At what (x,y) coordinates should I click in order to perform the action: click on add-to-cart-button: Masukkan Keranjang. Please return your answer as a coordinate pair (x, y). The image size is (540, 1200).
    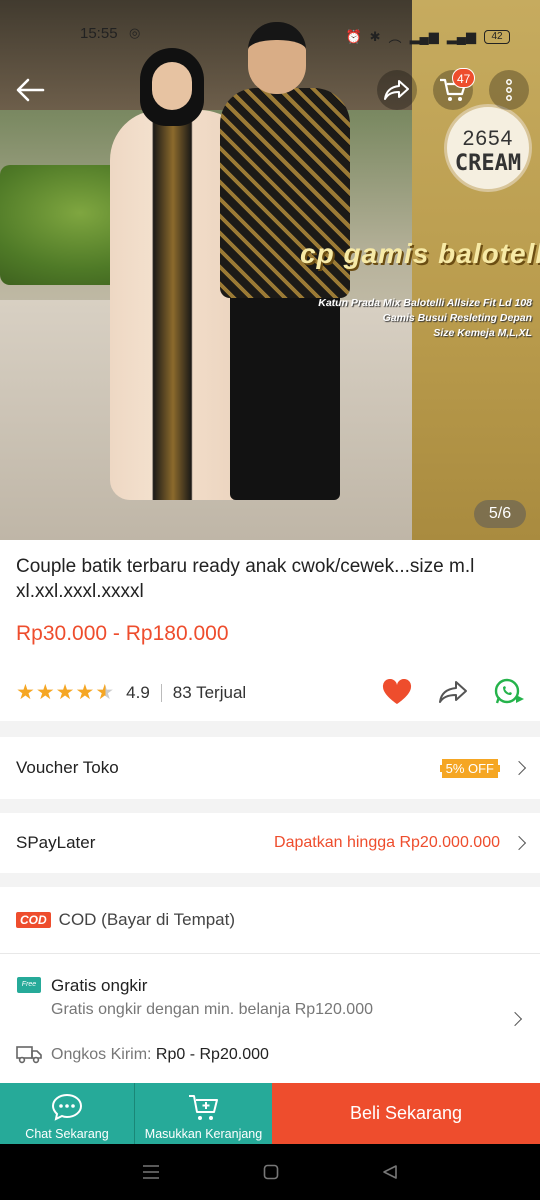
    Looking at the image, I should click on (203, 1113).